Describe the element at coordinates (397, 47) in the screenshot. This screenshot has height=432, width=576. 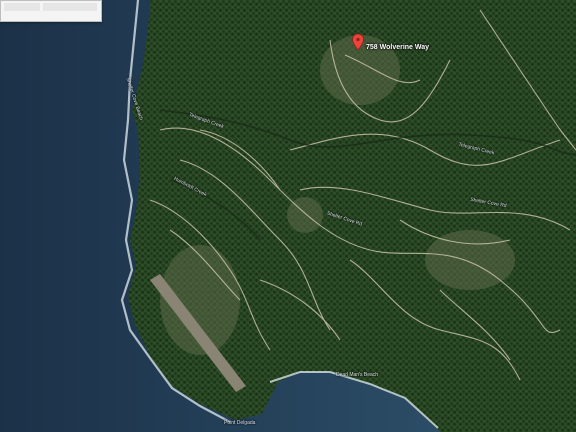
I see `marker-label: 758 Wolverine Way` at that location.